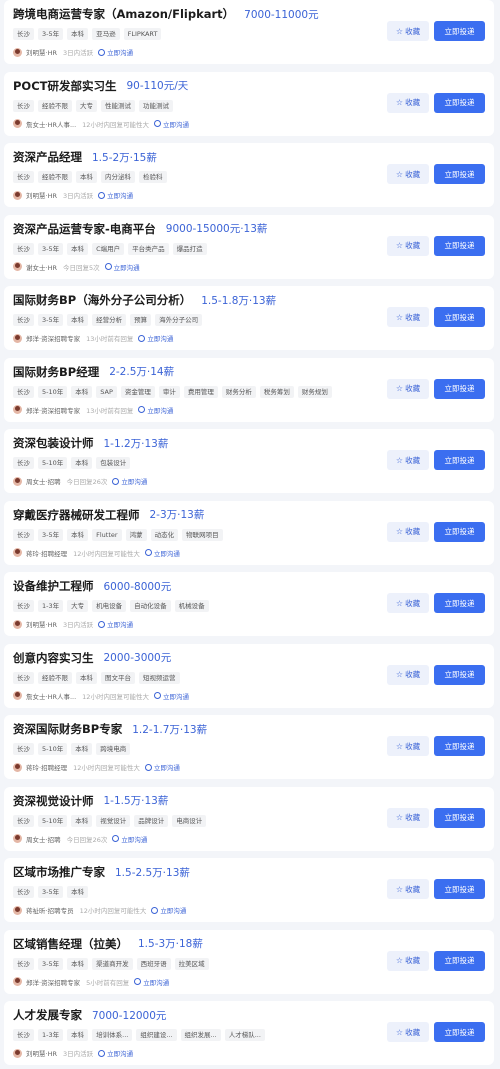 The height and width of the screenshot is (1069, 500). Describe the element at coordinates (70, 944) in the screenshot. I see `job-title: 区域销售经理（拉美）` at that location.